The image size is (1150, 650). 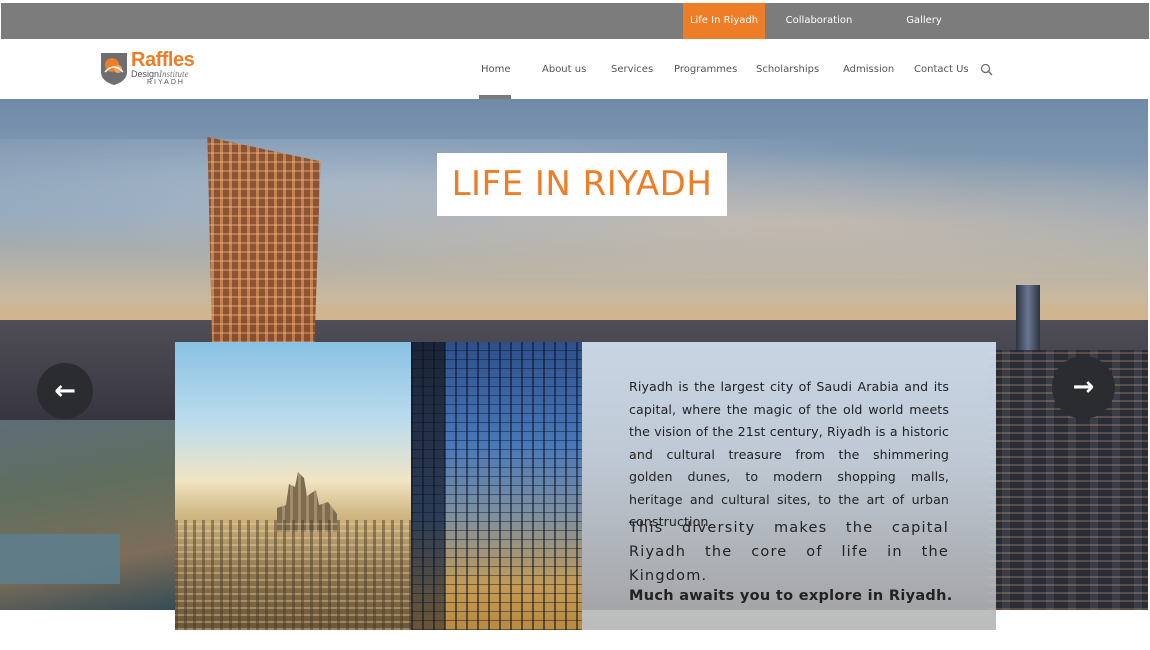 I want to click on nav-item-services: Services, so click(x=632, y=69).